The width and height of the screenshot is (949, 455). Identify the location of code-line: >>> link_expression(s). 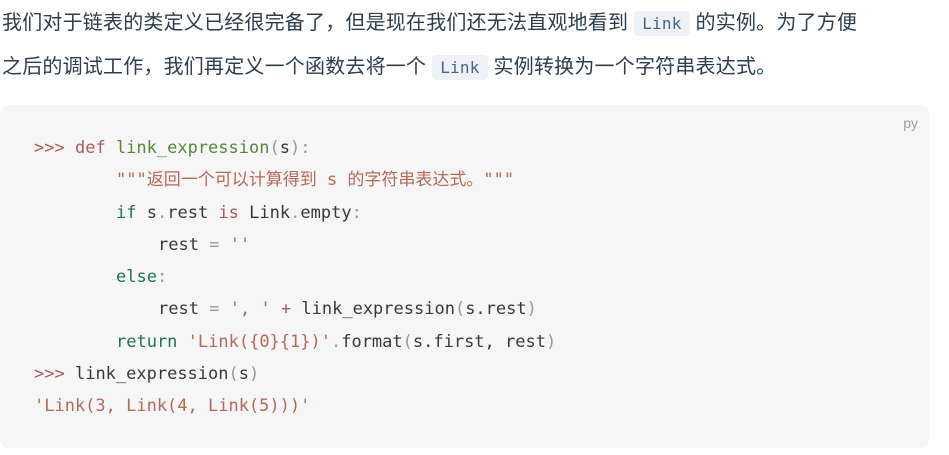
(147, 374).